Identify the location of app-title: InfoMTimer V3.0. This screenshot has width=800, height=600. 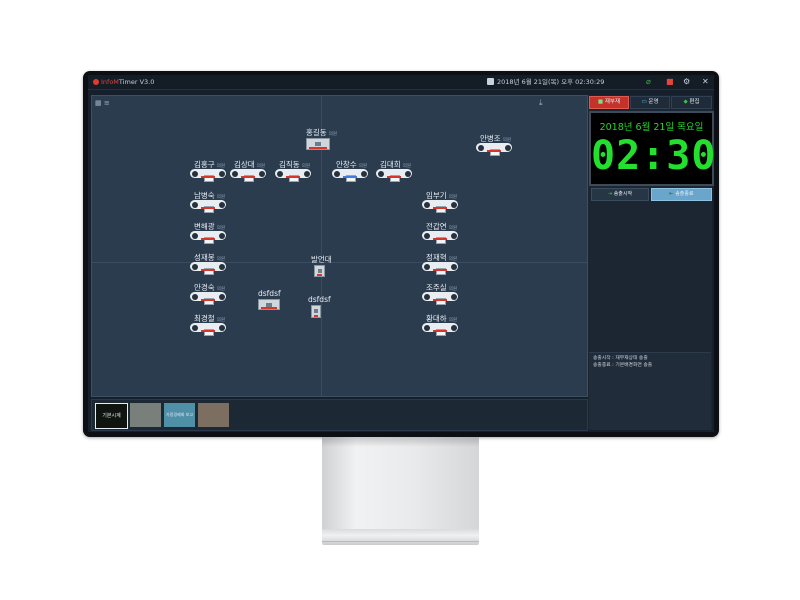
(127, 82).